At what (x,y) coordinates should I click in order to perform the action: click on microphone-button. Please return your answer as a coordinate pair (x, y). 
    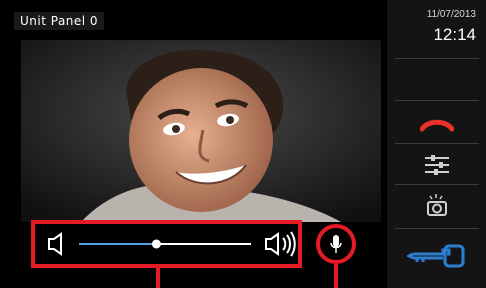
    Looking at the image, I should click on (336, 244).